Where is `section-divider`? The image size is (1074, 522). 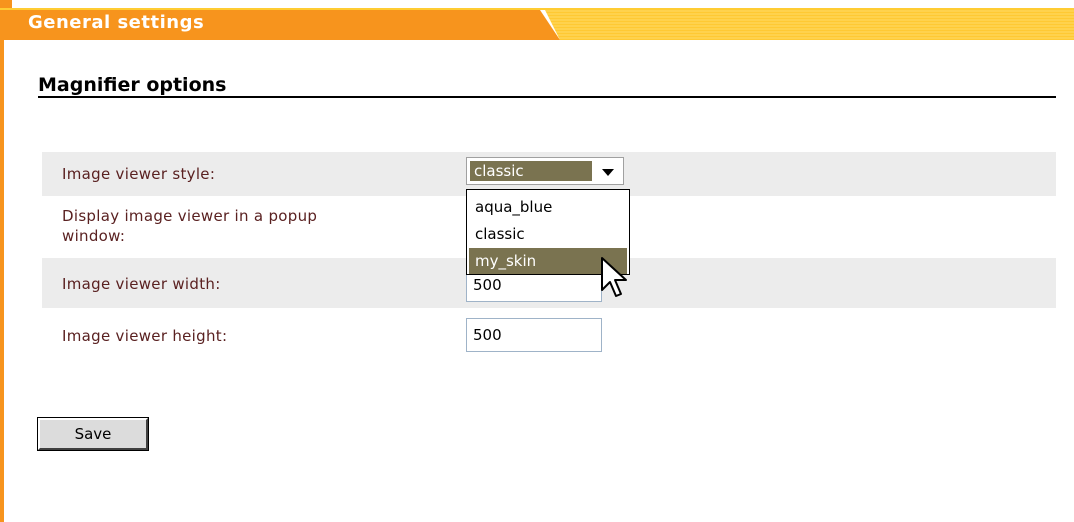
section-divider is located at coordinates (547, 97).